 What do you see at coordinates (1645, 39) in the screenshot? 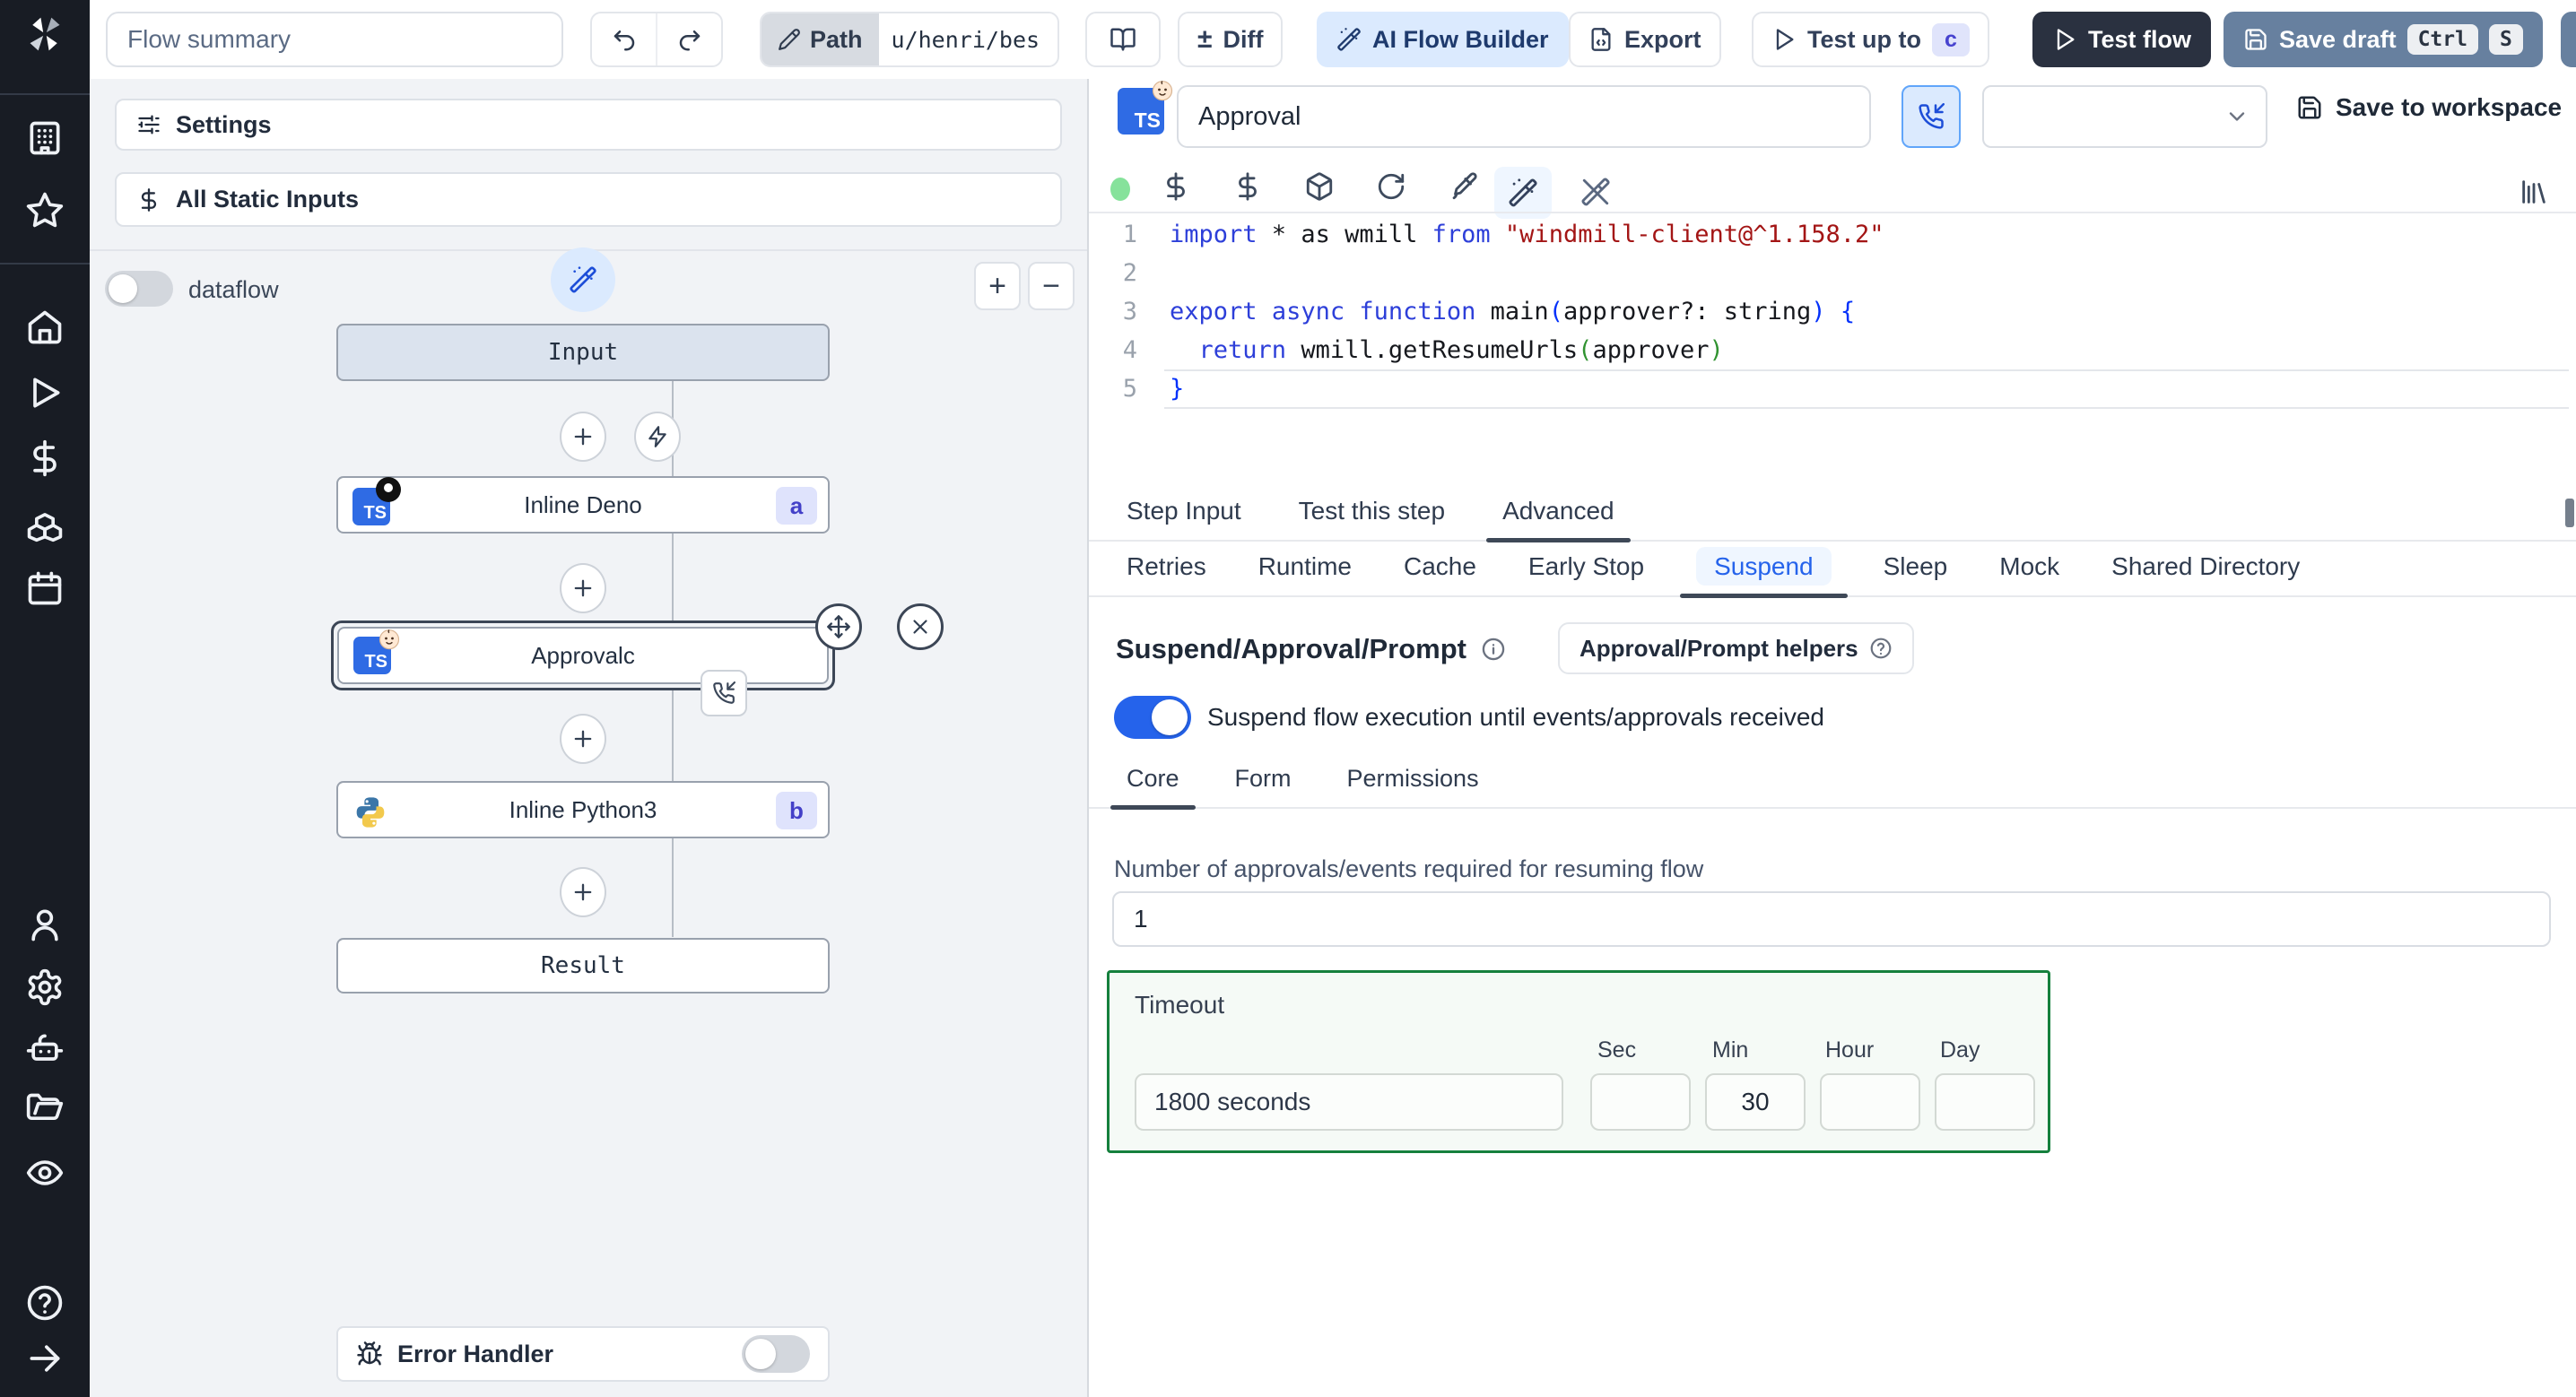
I see `export-button: Export` at bounding box center [1645, 39].